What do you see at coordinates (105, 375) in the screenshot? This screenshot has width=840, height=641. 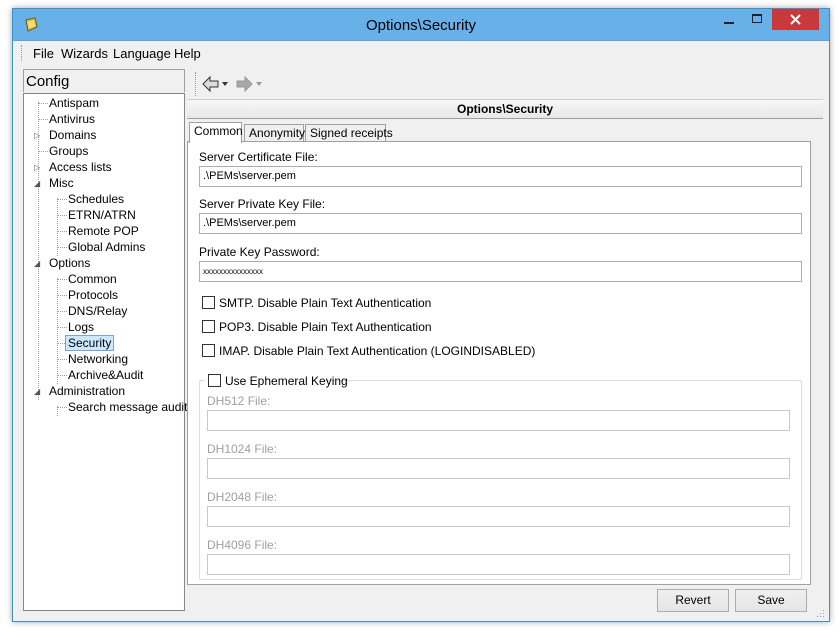 I see `tree-item-archive-audit: Archive&Audit` at bounding box center [105, 375].